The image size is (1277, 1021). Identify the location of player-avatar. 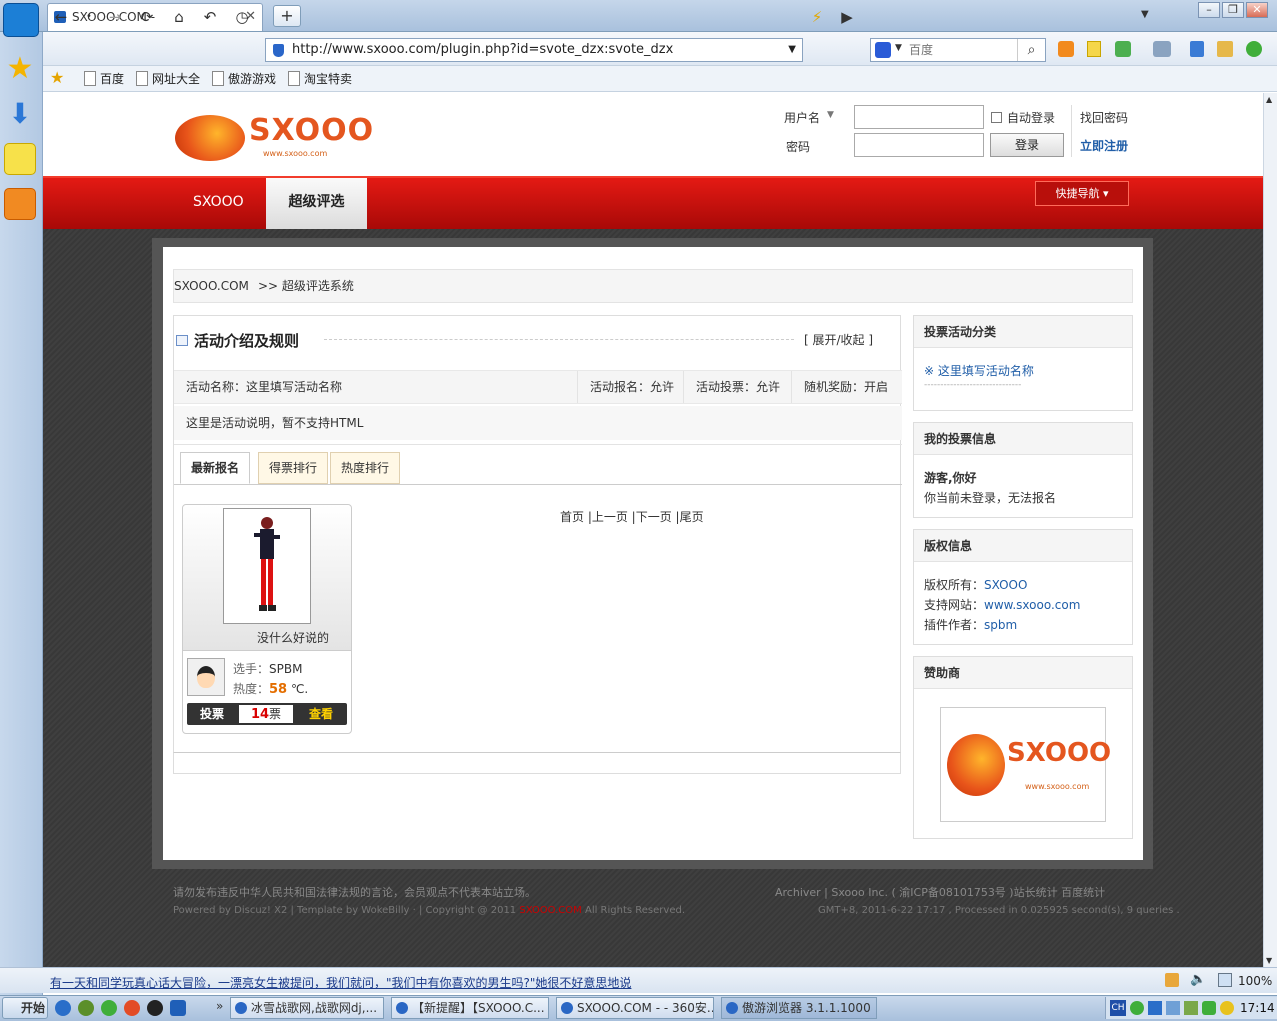
(206, 677).